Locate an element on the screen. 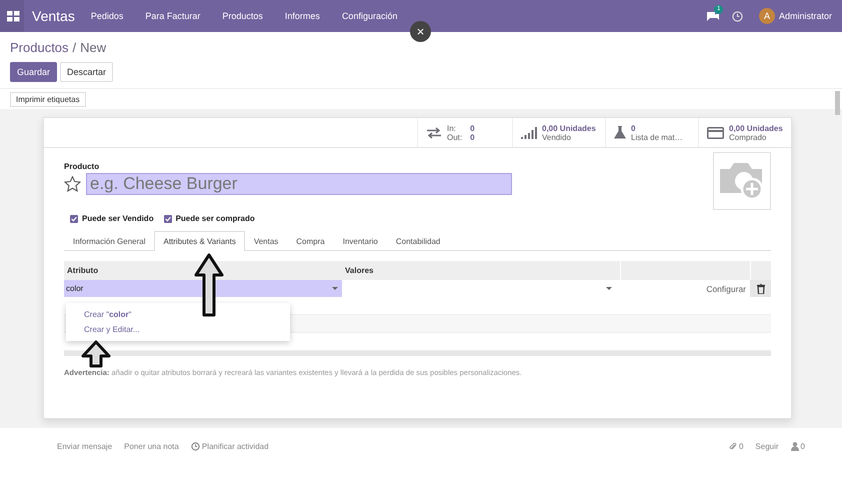 The image size is (842, 479). column-header: Atributo is located at coordinates (83, 271).